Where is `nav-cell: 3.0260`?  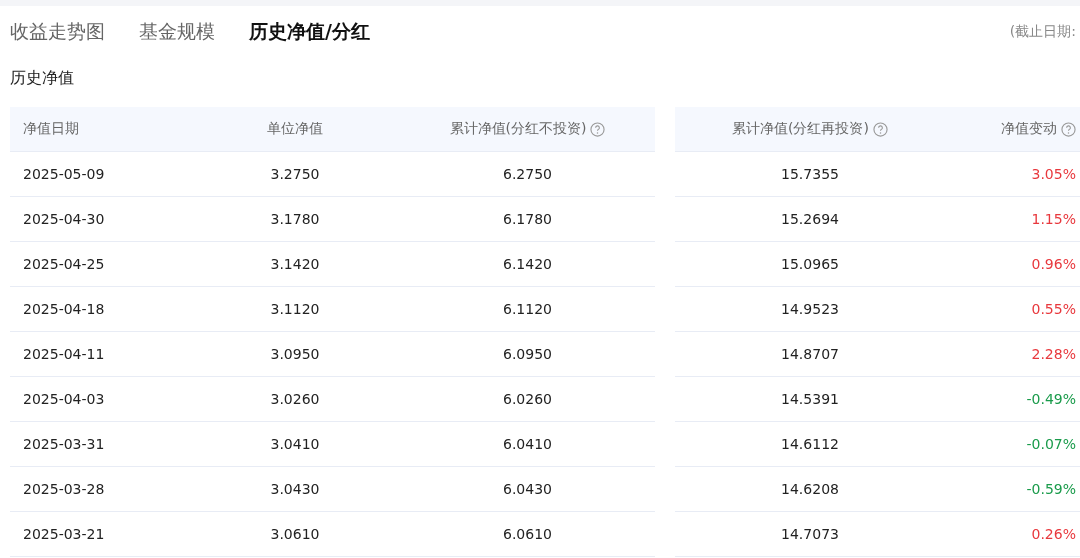 nav-cell: 3.0260 is located at coordinates (295, 399).